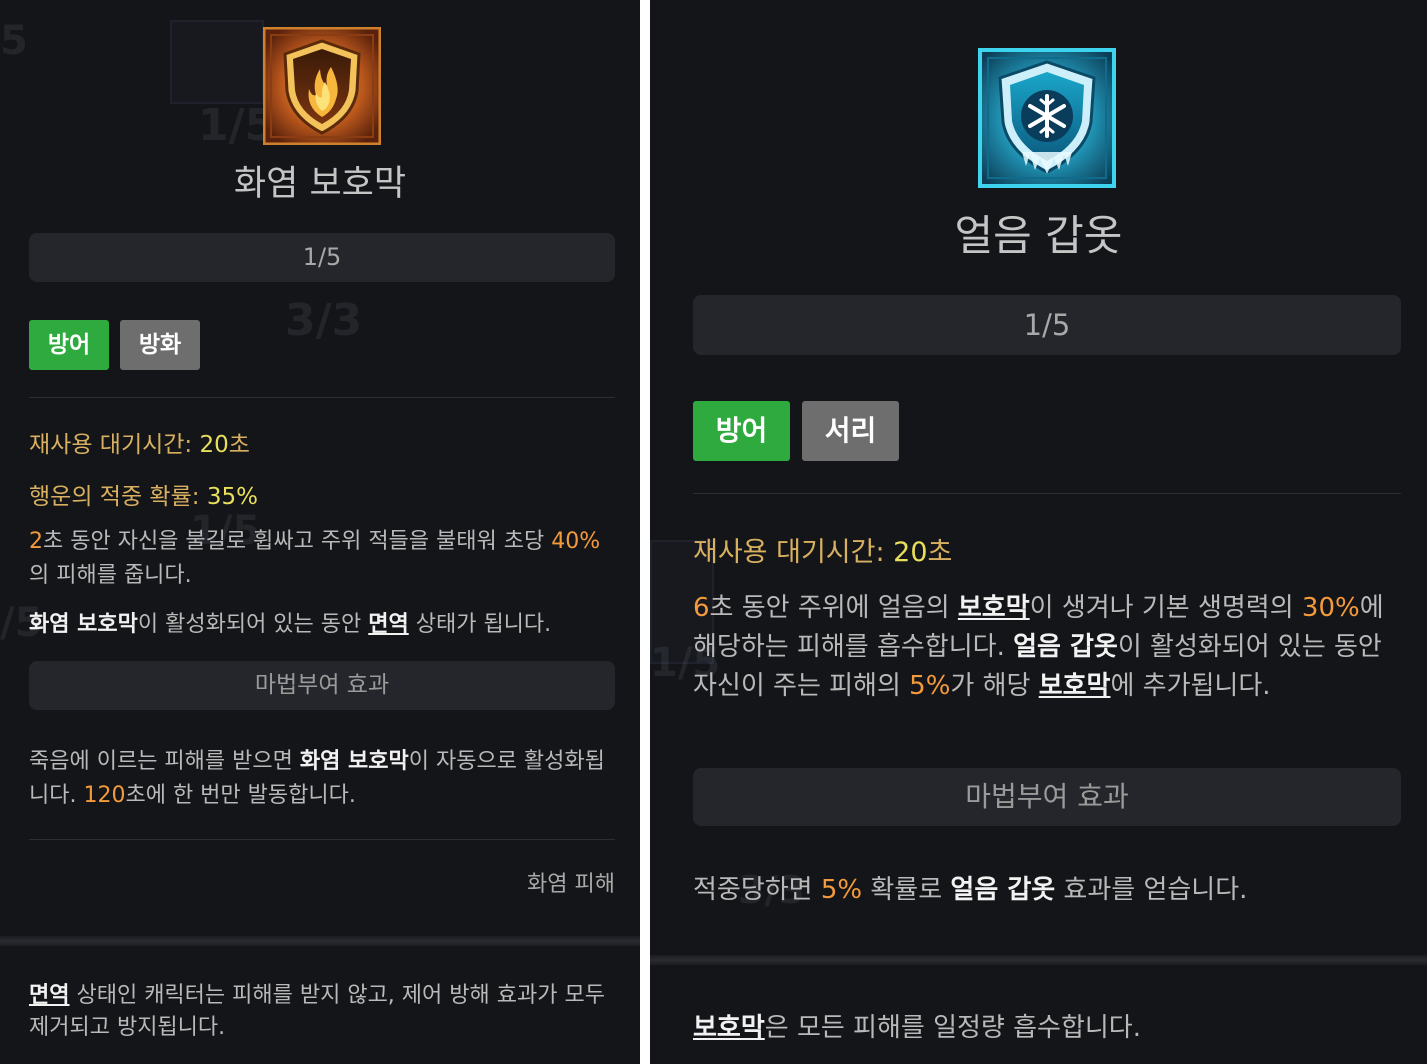 The height and width of the screenshot is (1064, 1427). What do you see at coordinates (118, 497) in the screenshot?
I see `lucky-hit-label: 행운의 적중 확률:` at bounding box center [118, 497].